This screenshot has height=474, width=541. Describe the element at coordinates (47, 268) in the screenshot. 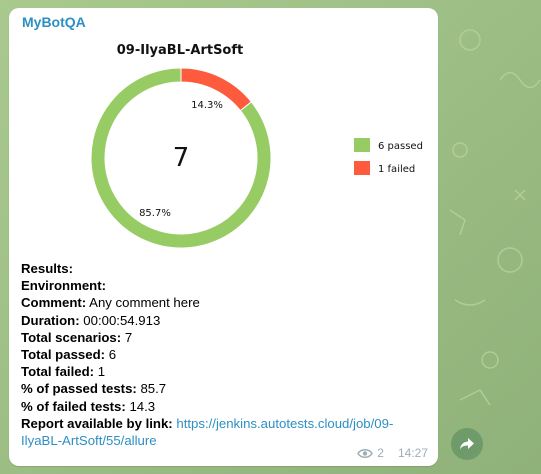

I see `result-label: Results:` at that location.